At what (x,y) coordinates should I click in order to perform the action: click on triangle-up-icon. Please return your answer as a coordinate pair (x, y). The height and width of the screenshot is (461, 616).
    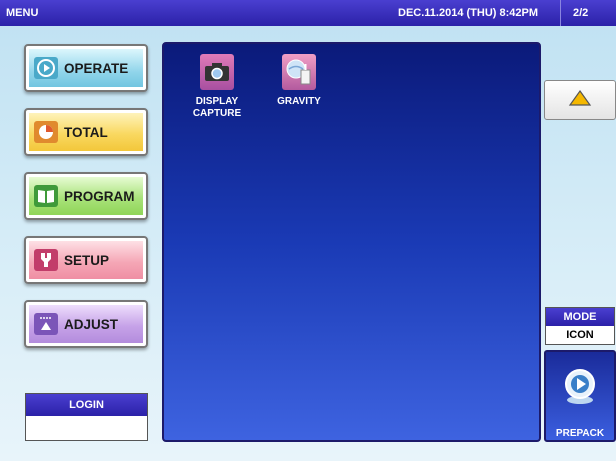
    Looking at the image, I should click on (580, 100).